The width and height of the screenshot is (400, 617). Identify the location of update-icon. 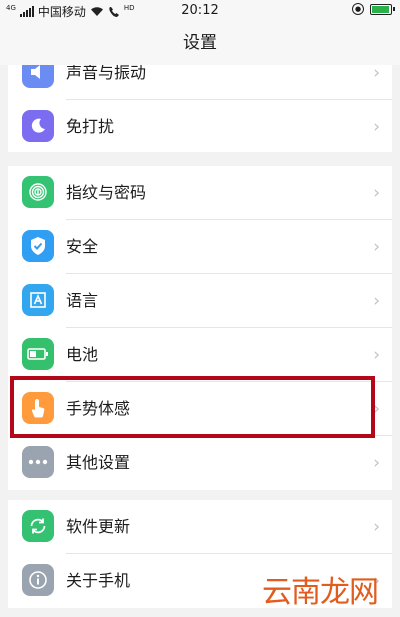
(38, 526).